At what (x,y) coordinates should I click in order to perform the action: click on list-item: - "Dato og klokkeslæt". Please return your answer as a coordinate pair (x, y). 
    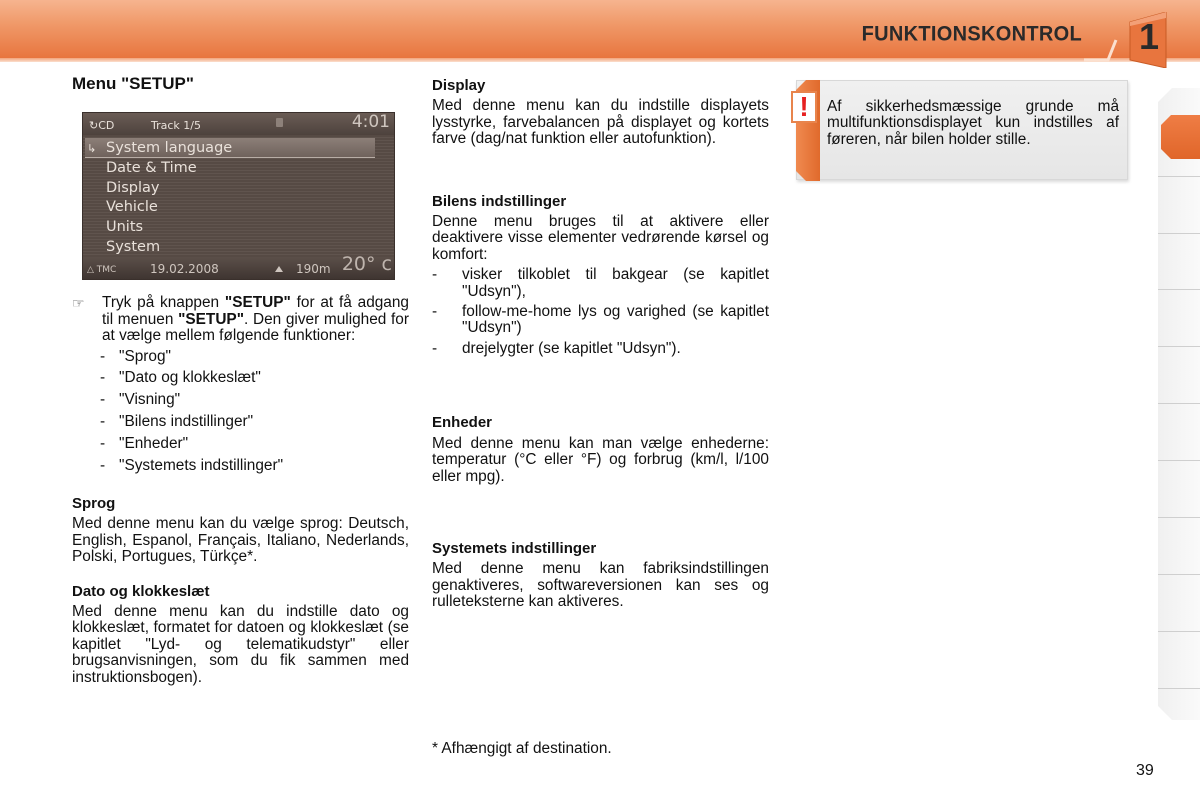
    Looking at the image, I should click on (180, 378).